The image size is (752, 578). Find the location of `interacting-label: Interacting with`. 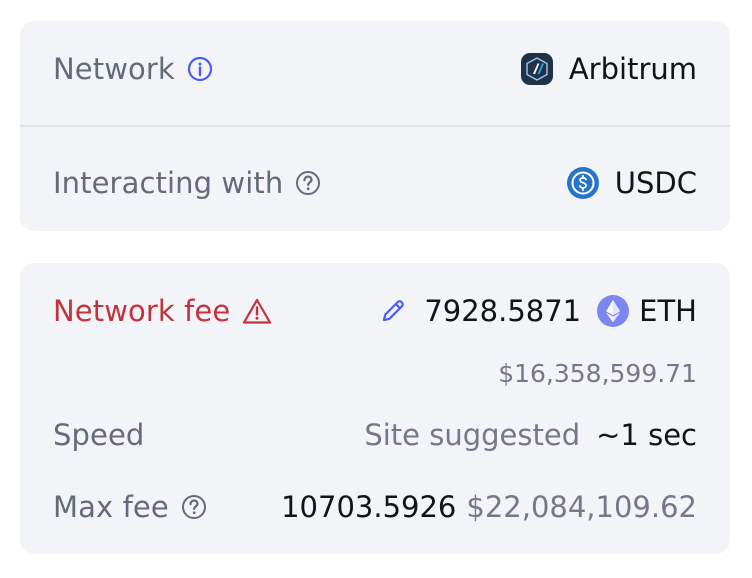

interacting-label: Interacting with is located at coordinates (168, 183).